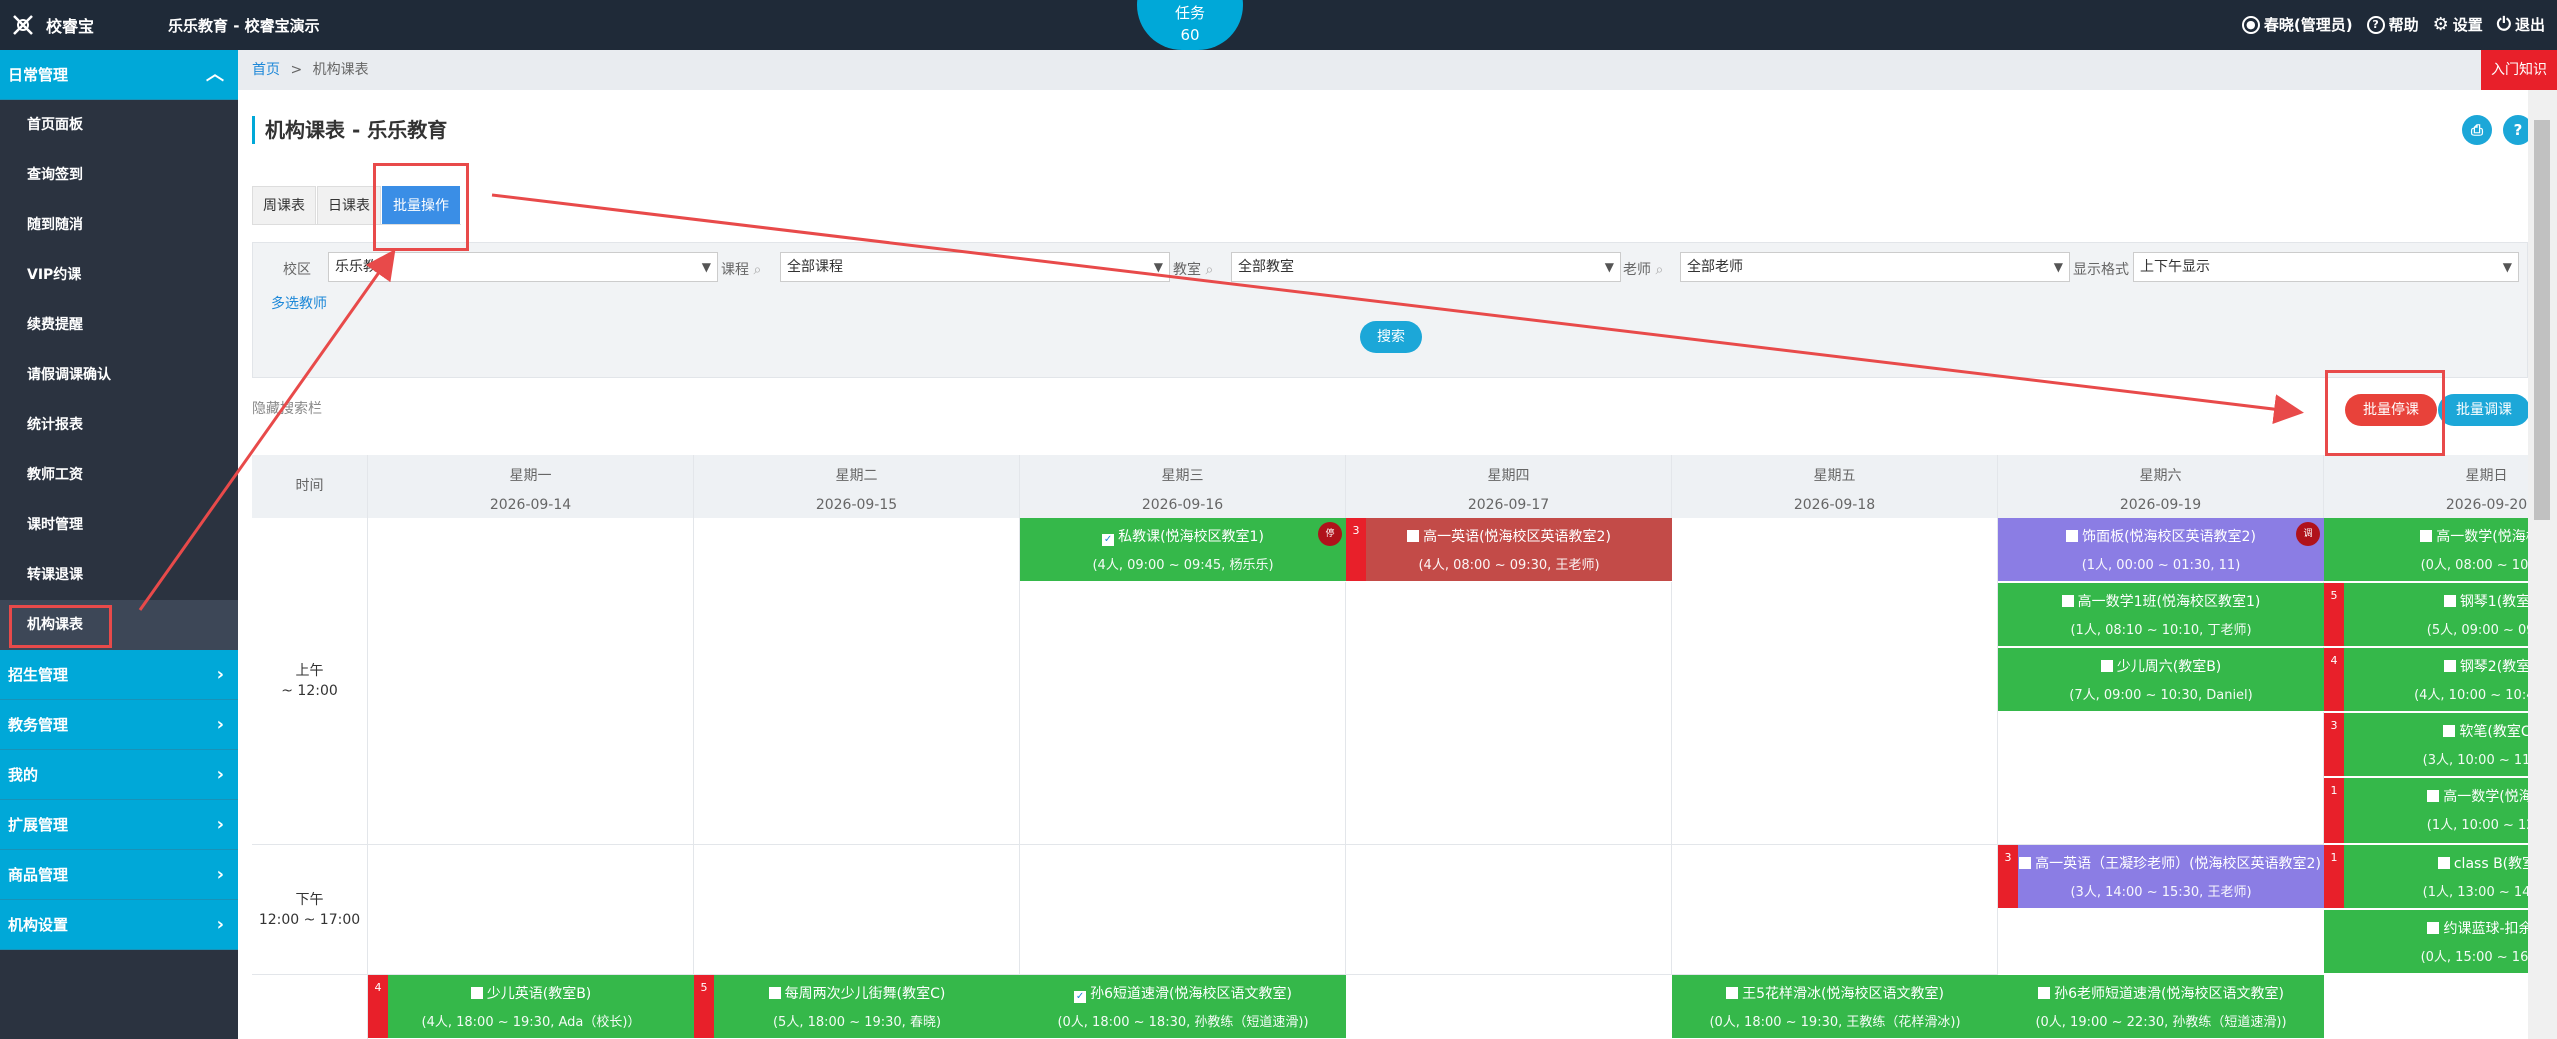  I want to click on campus-select: 乐乐教育 ▼, so click(523, 267).